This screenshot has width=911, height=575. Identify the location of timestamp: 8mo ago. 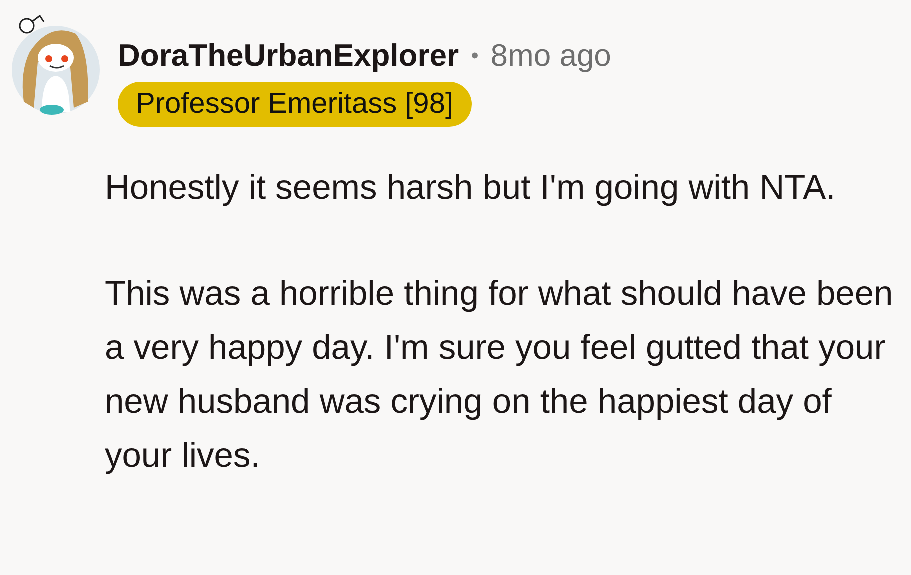
(551, 56).